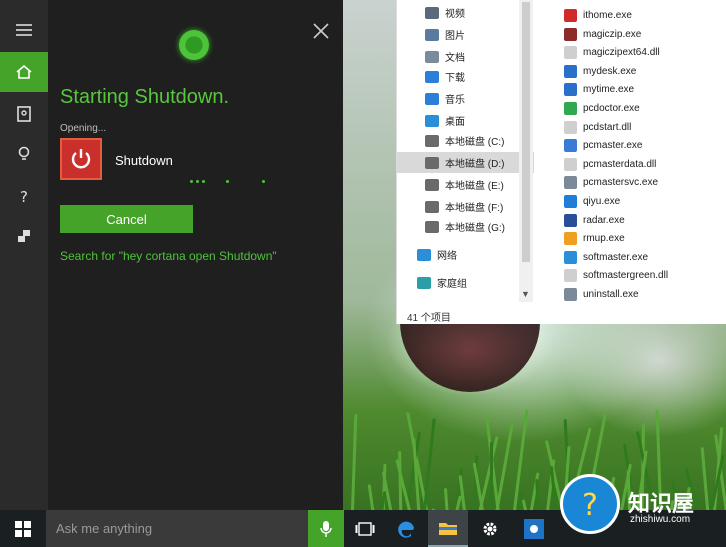  I want to click on file-item: softmaster.exe, so click(644, 257).